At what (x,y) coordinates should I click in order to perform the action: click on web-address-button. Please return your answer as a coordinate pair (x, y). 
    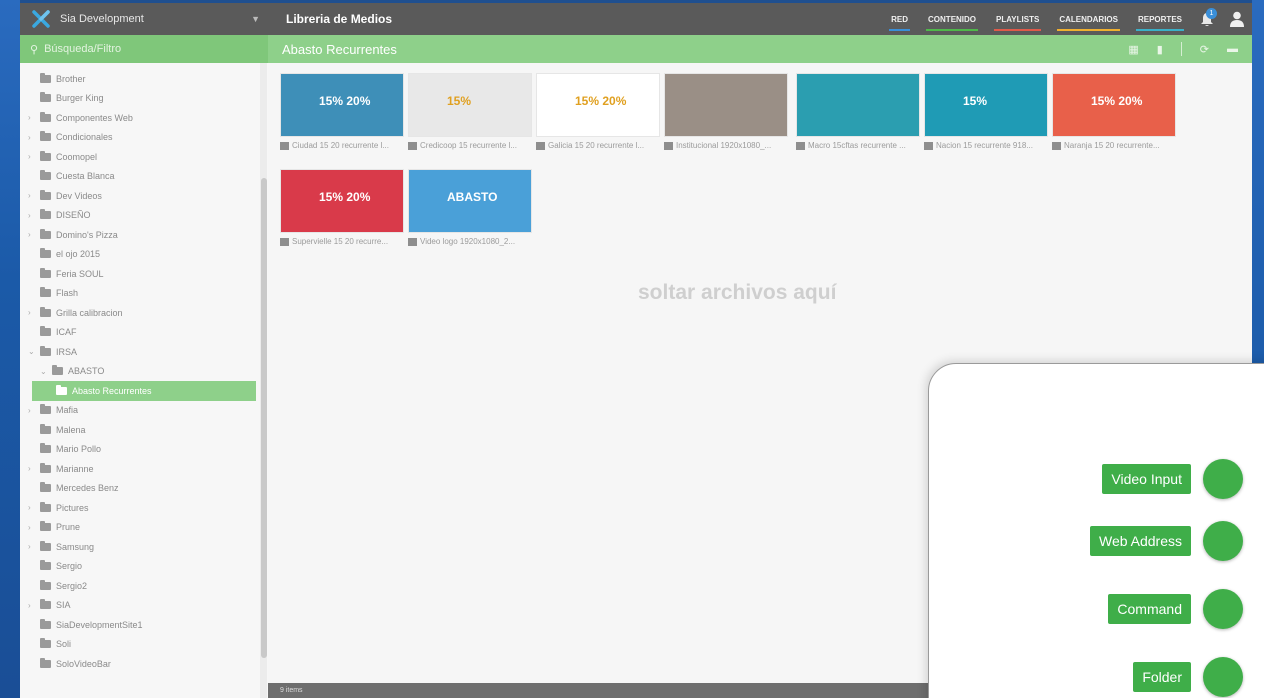
    Looking at the image, I should click on (1223, 541).